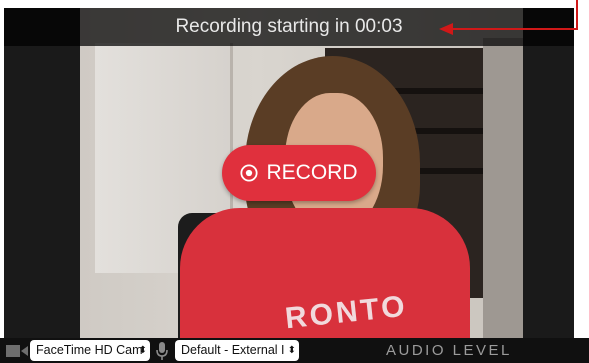  Describe the element at coordinates (548, 173) in the screenshot. I see `letterbox-right` at that location.